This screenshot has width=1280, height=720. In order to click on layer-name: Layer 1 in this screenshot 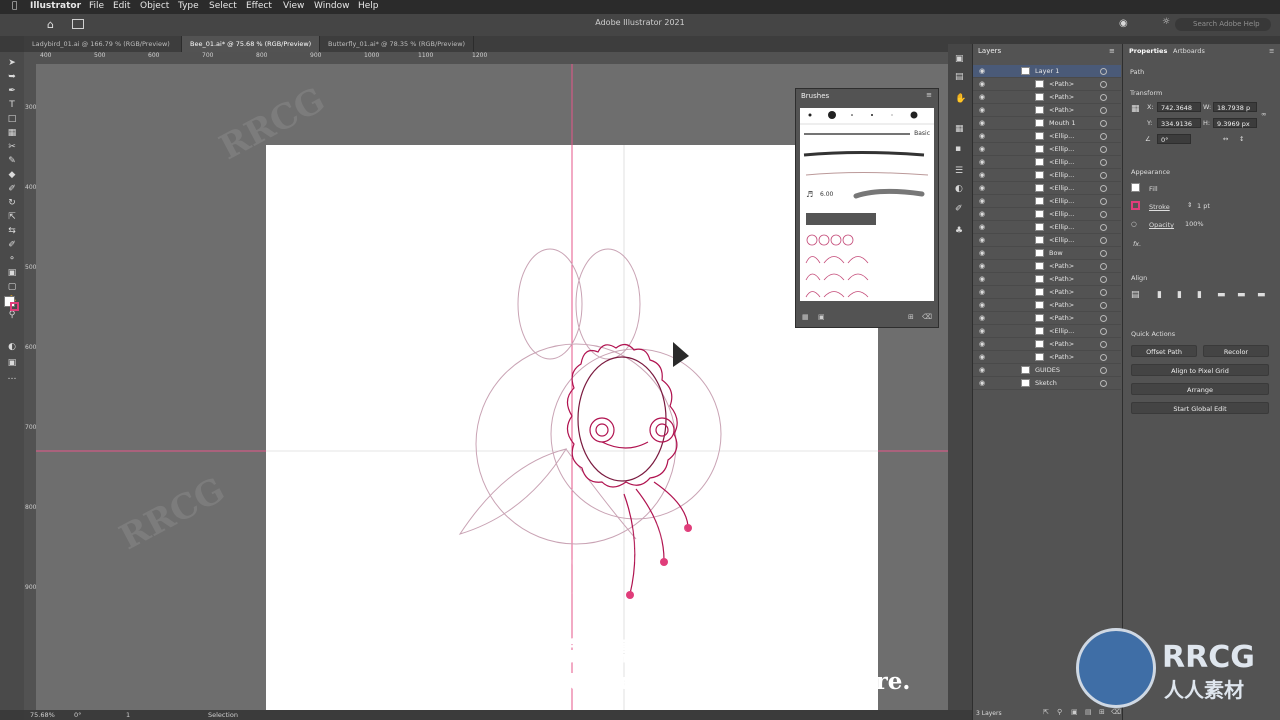, I will do `click(1047, 71)`.